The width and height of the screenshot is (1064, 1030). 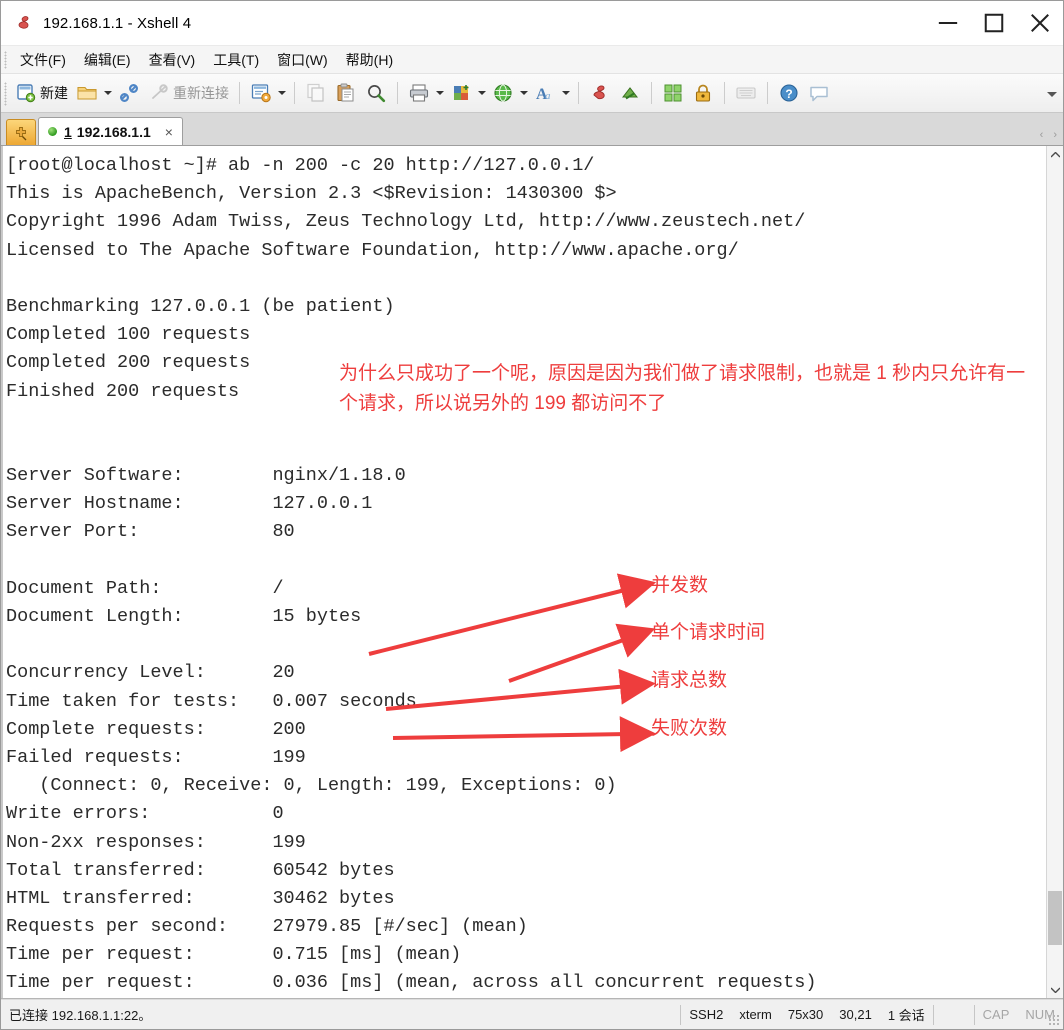 I want to click on chat-bubble-icon, so click(x=819, y=94).